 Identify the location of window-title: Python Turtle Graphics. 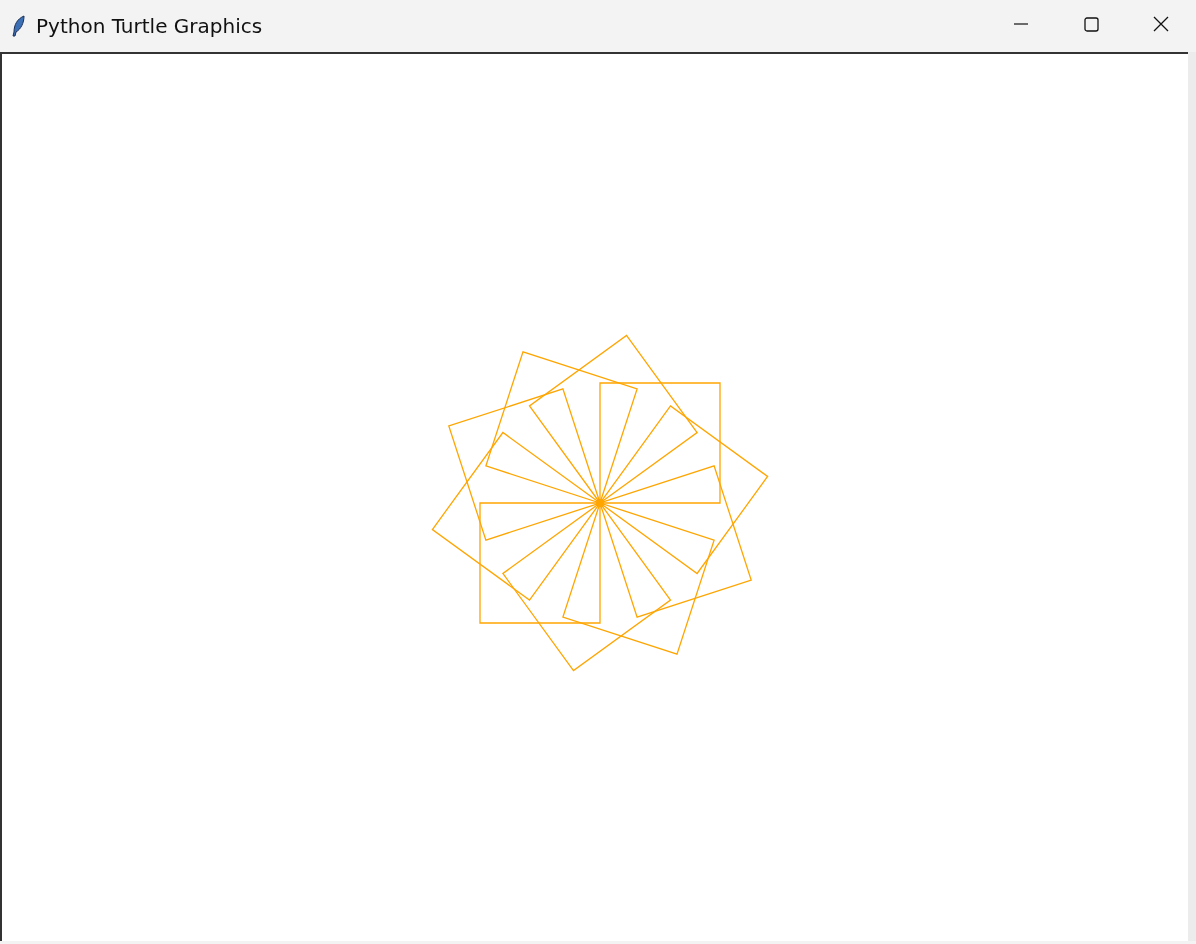
(149, 26).